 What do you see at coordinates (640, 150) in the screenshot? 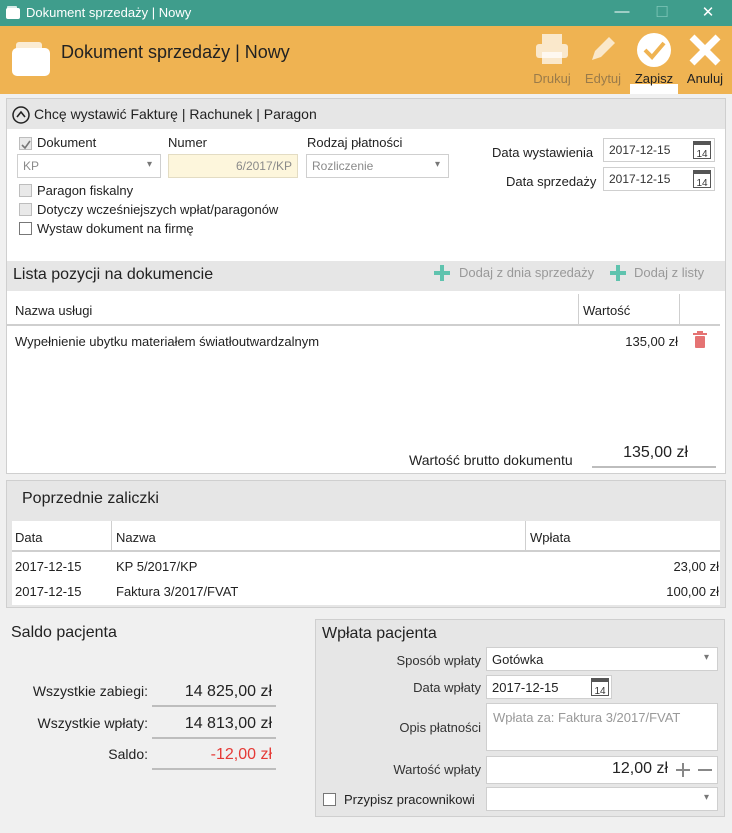
I see `data-wystawienia-value: 2017-12-15` at bounding box center [640, 150].